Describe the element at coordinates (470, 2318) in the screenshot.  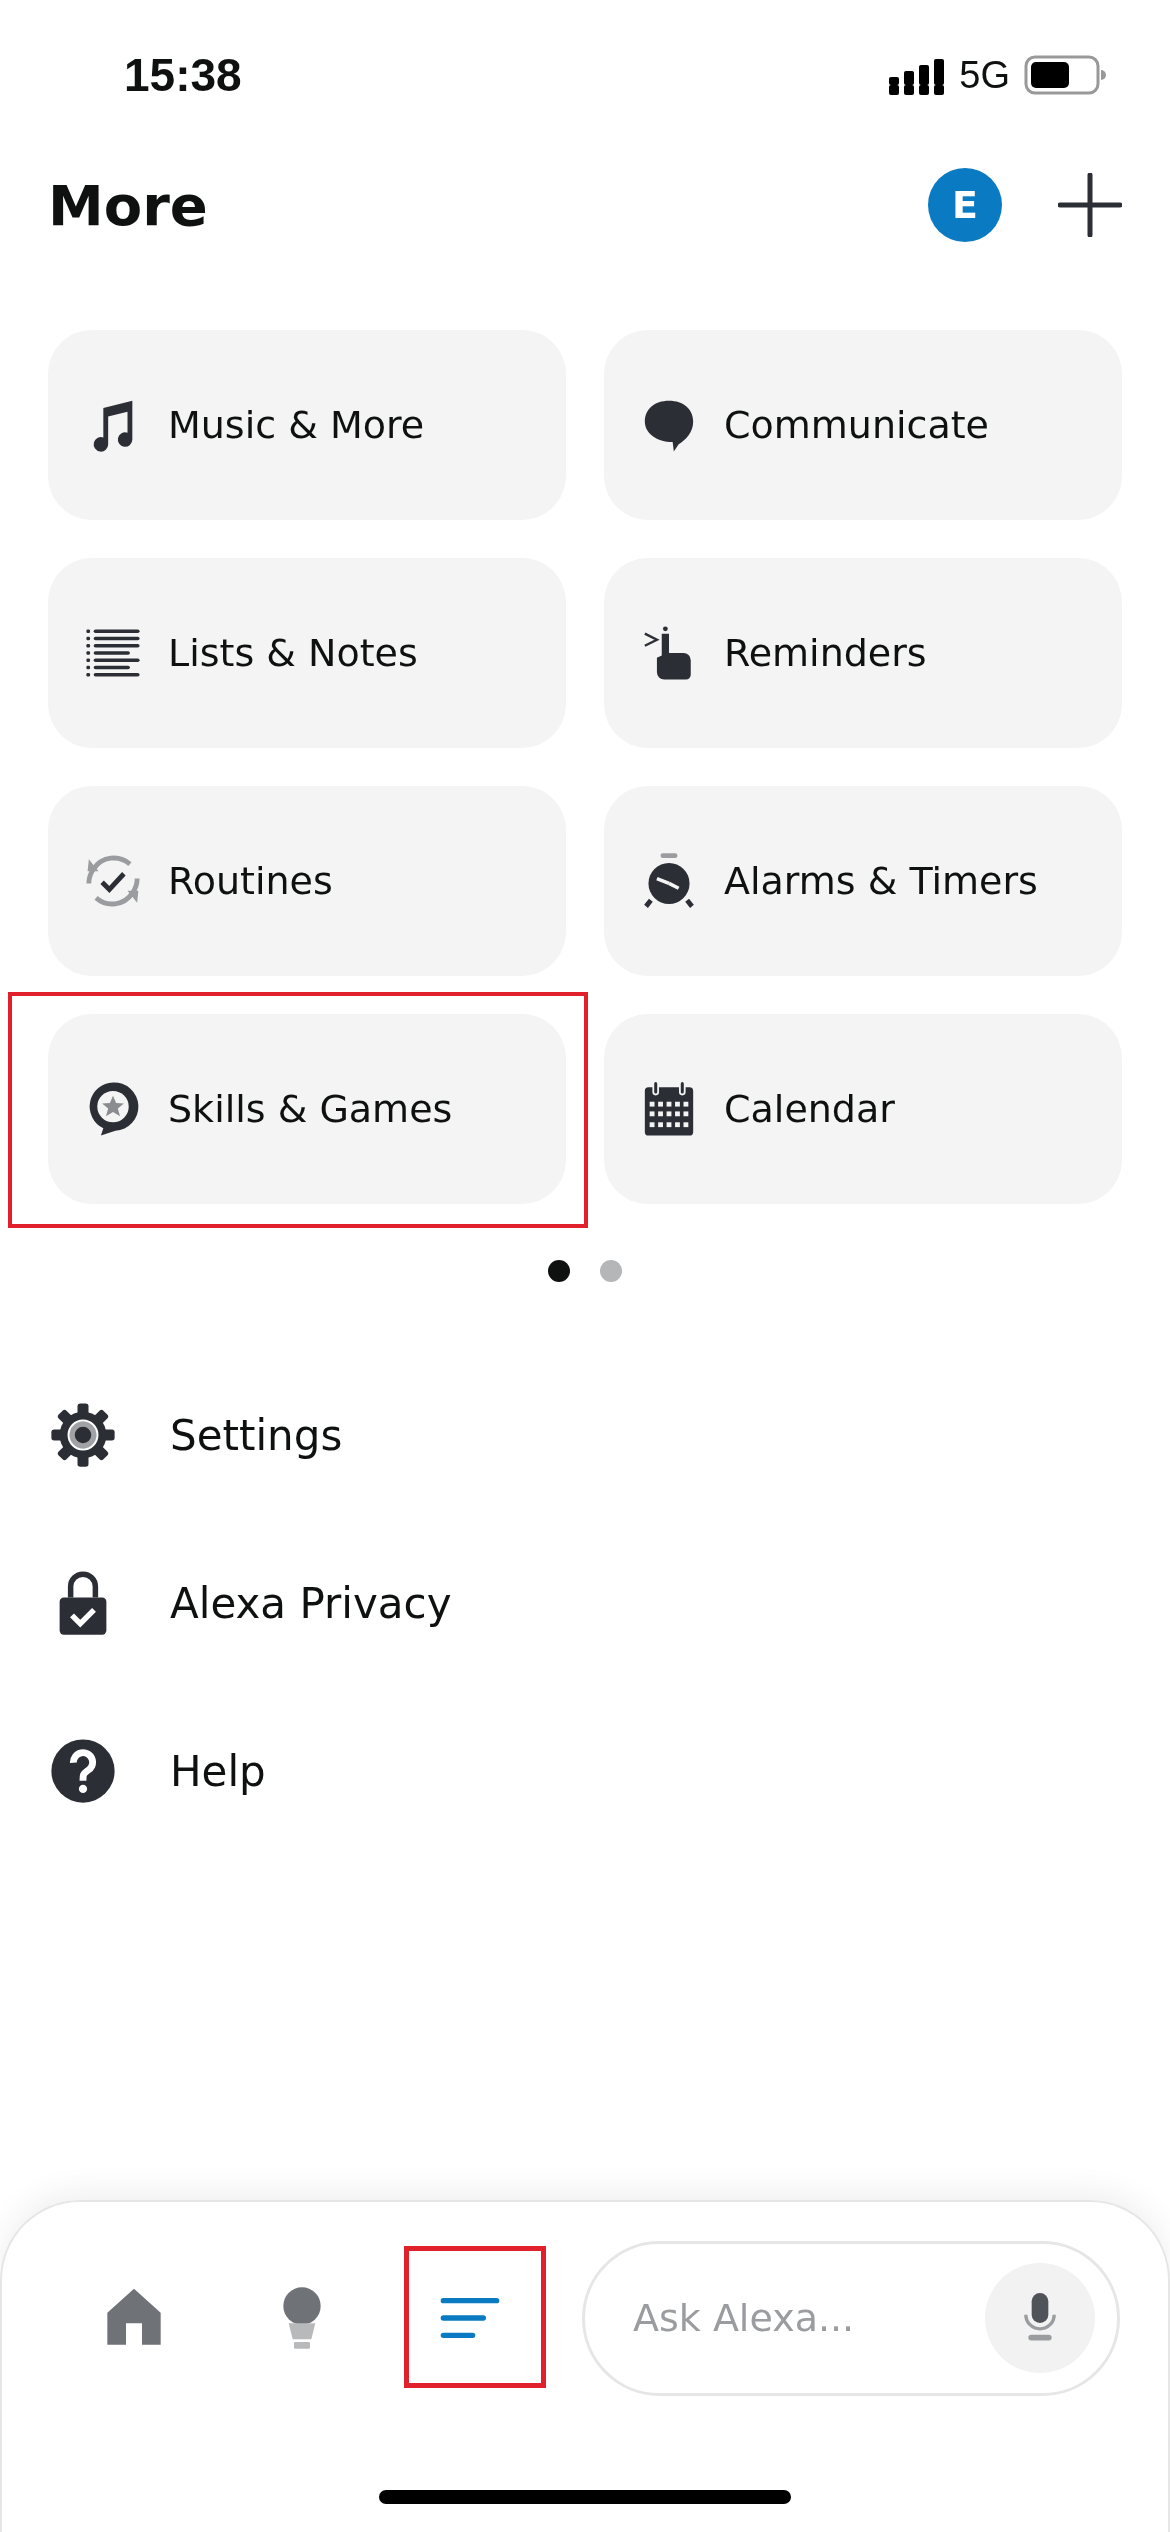
I see `menu-icon` at that location.